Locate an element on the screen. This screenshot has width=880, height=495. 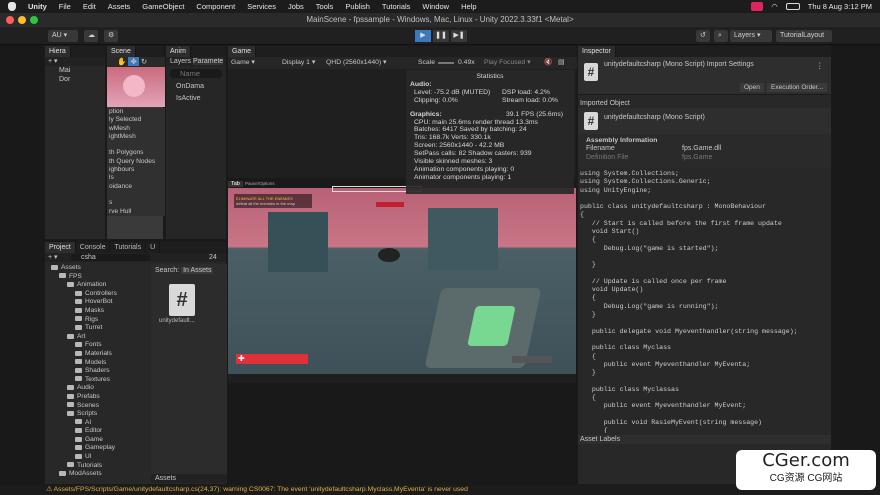
overlay-item: ly Selected is located at coordinates (137, 120).